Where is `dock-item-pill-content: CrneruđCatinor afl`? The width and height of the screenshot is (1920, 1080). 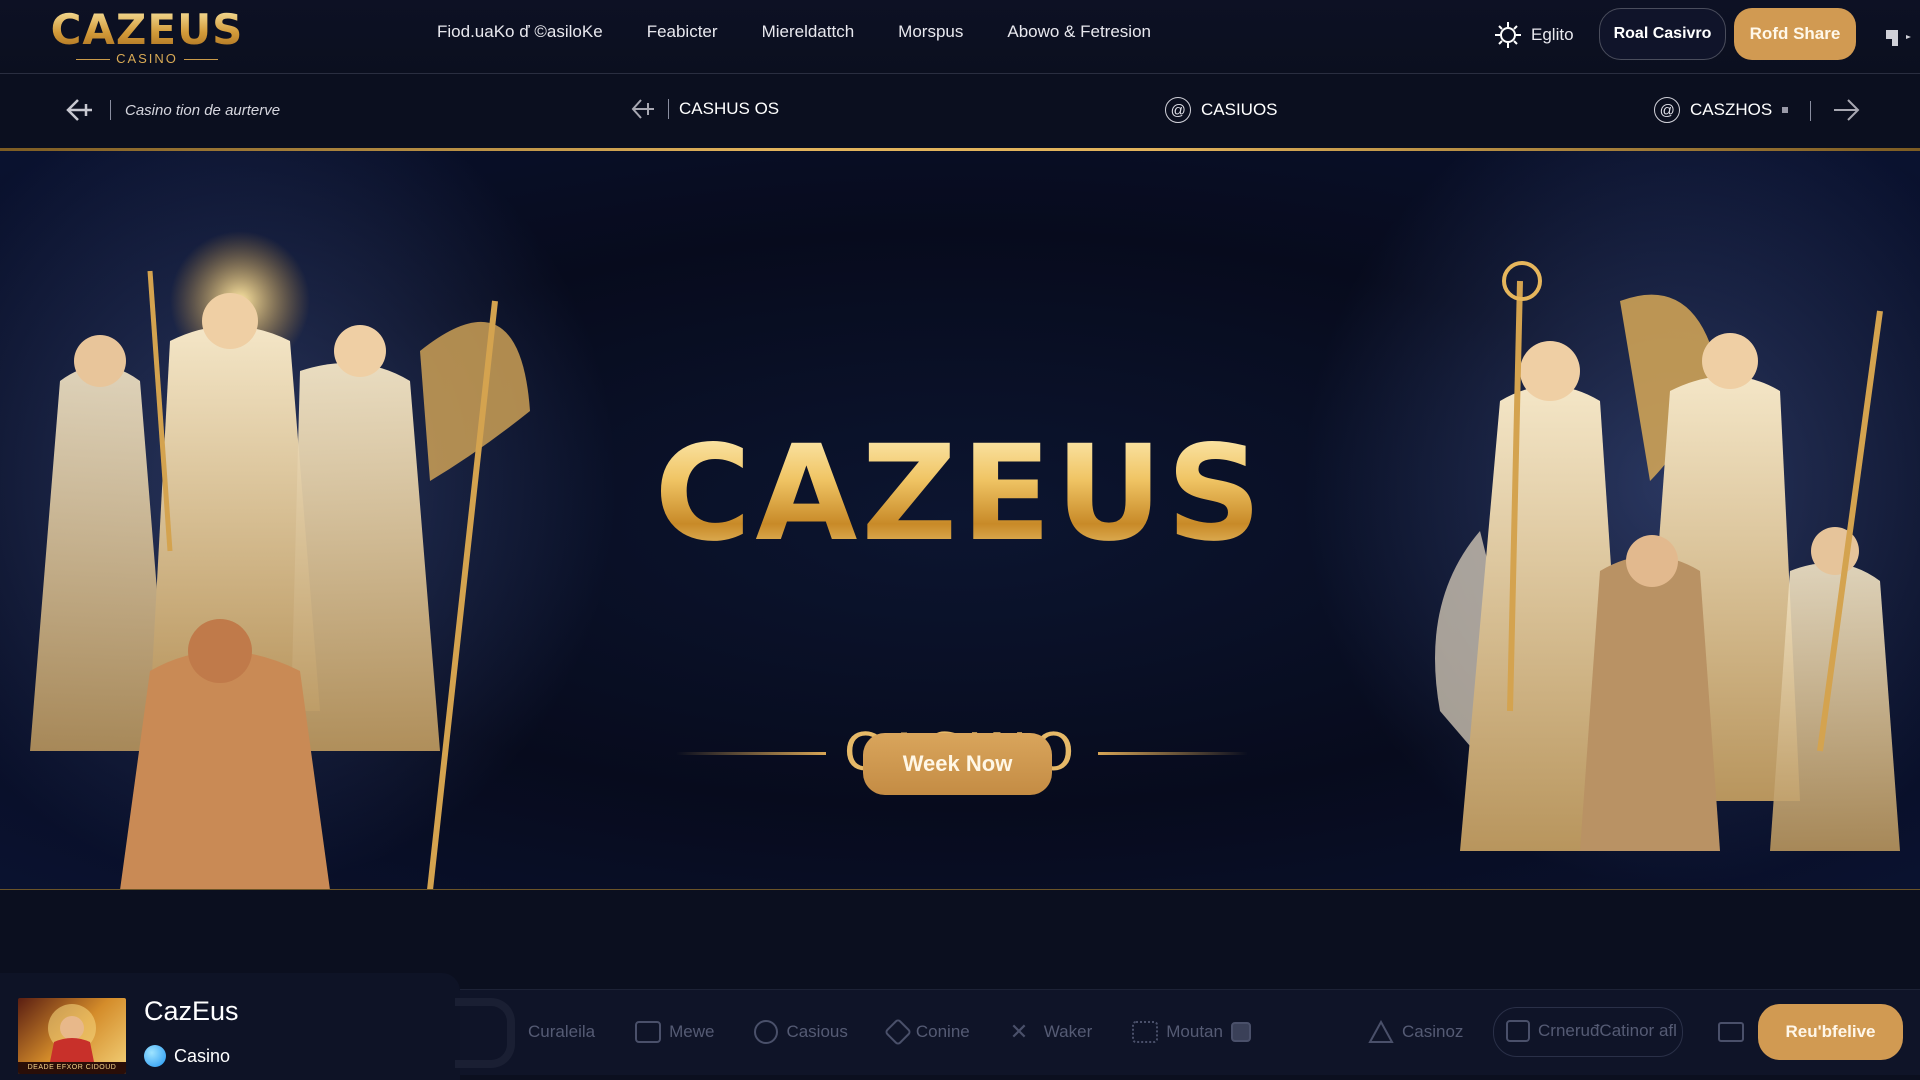
dock-item-pill-content: CrneruđCatinor afl is located at coordinates (1591, 1031).